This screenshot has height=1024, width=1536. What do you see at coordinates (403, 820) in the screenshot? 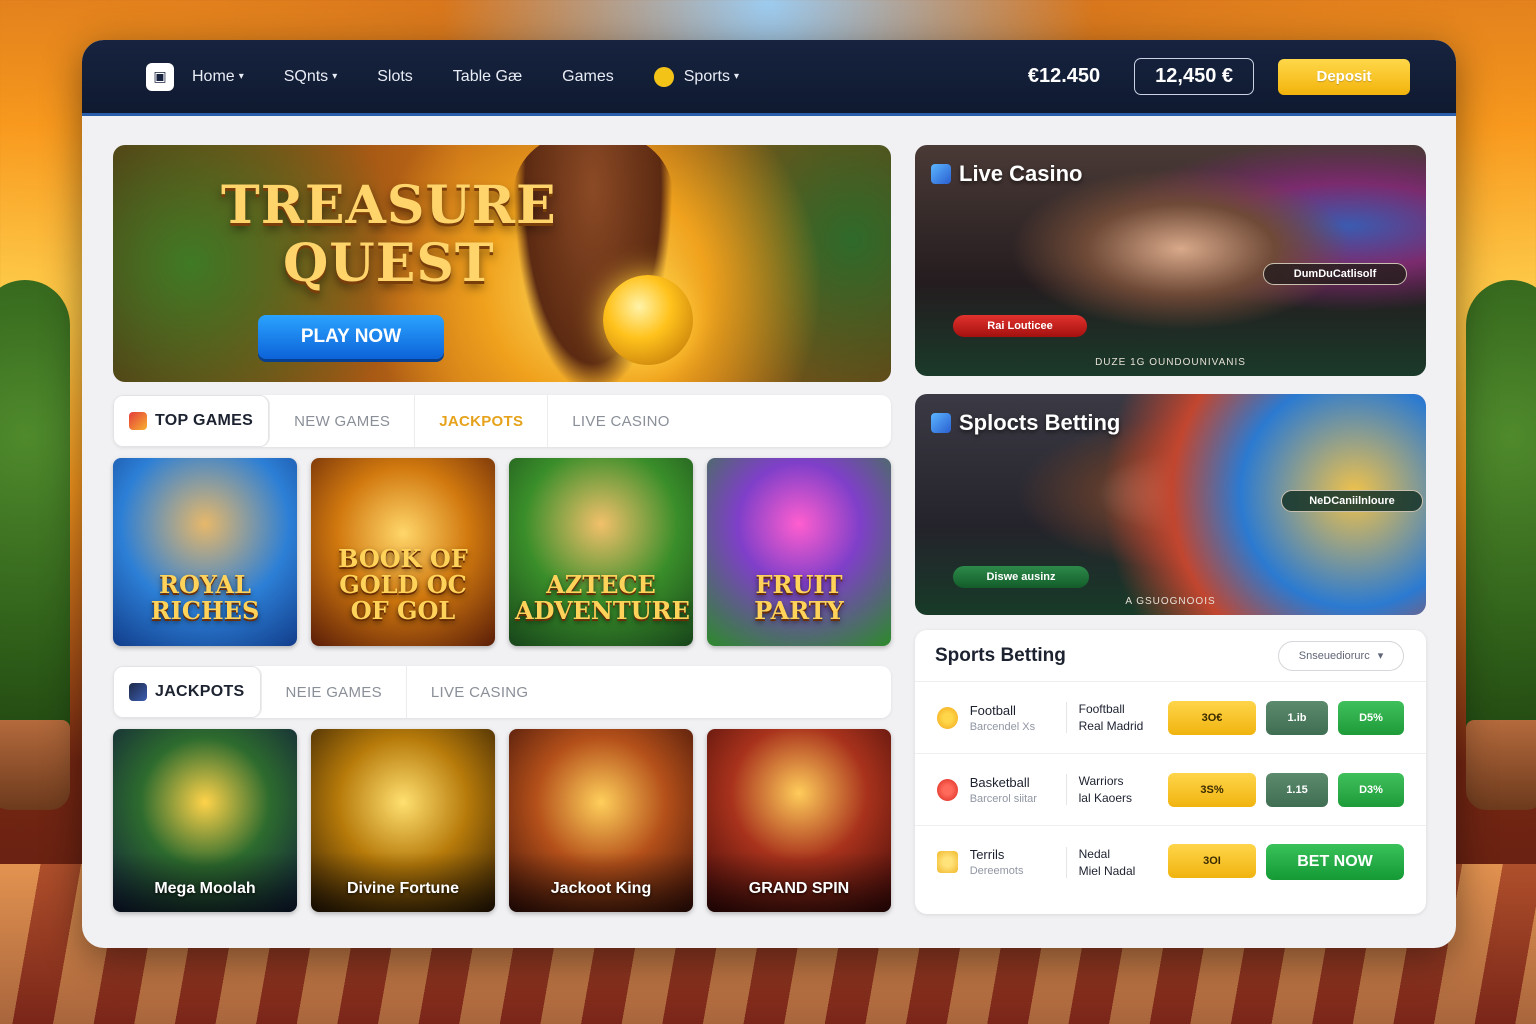
I see `game-tile: Divine Fortune` at bounding box center [403, 820].